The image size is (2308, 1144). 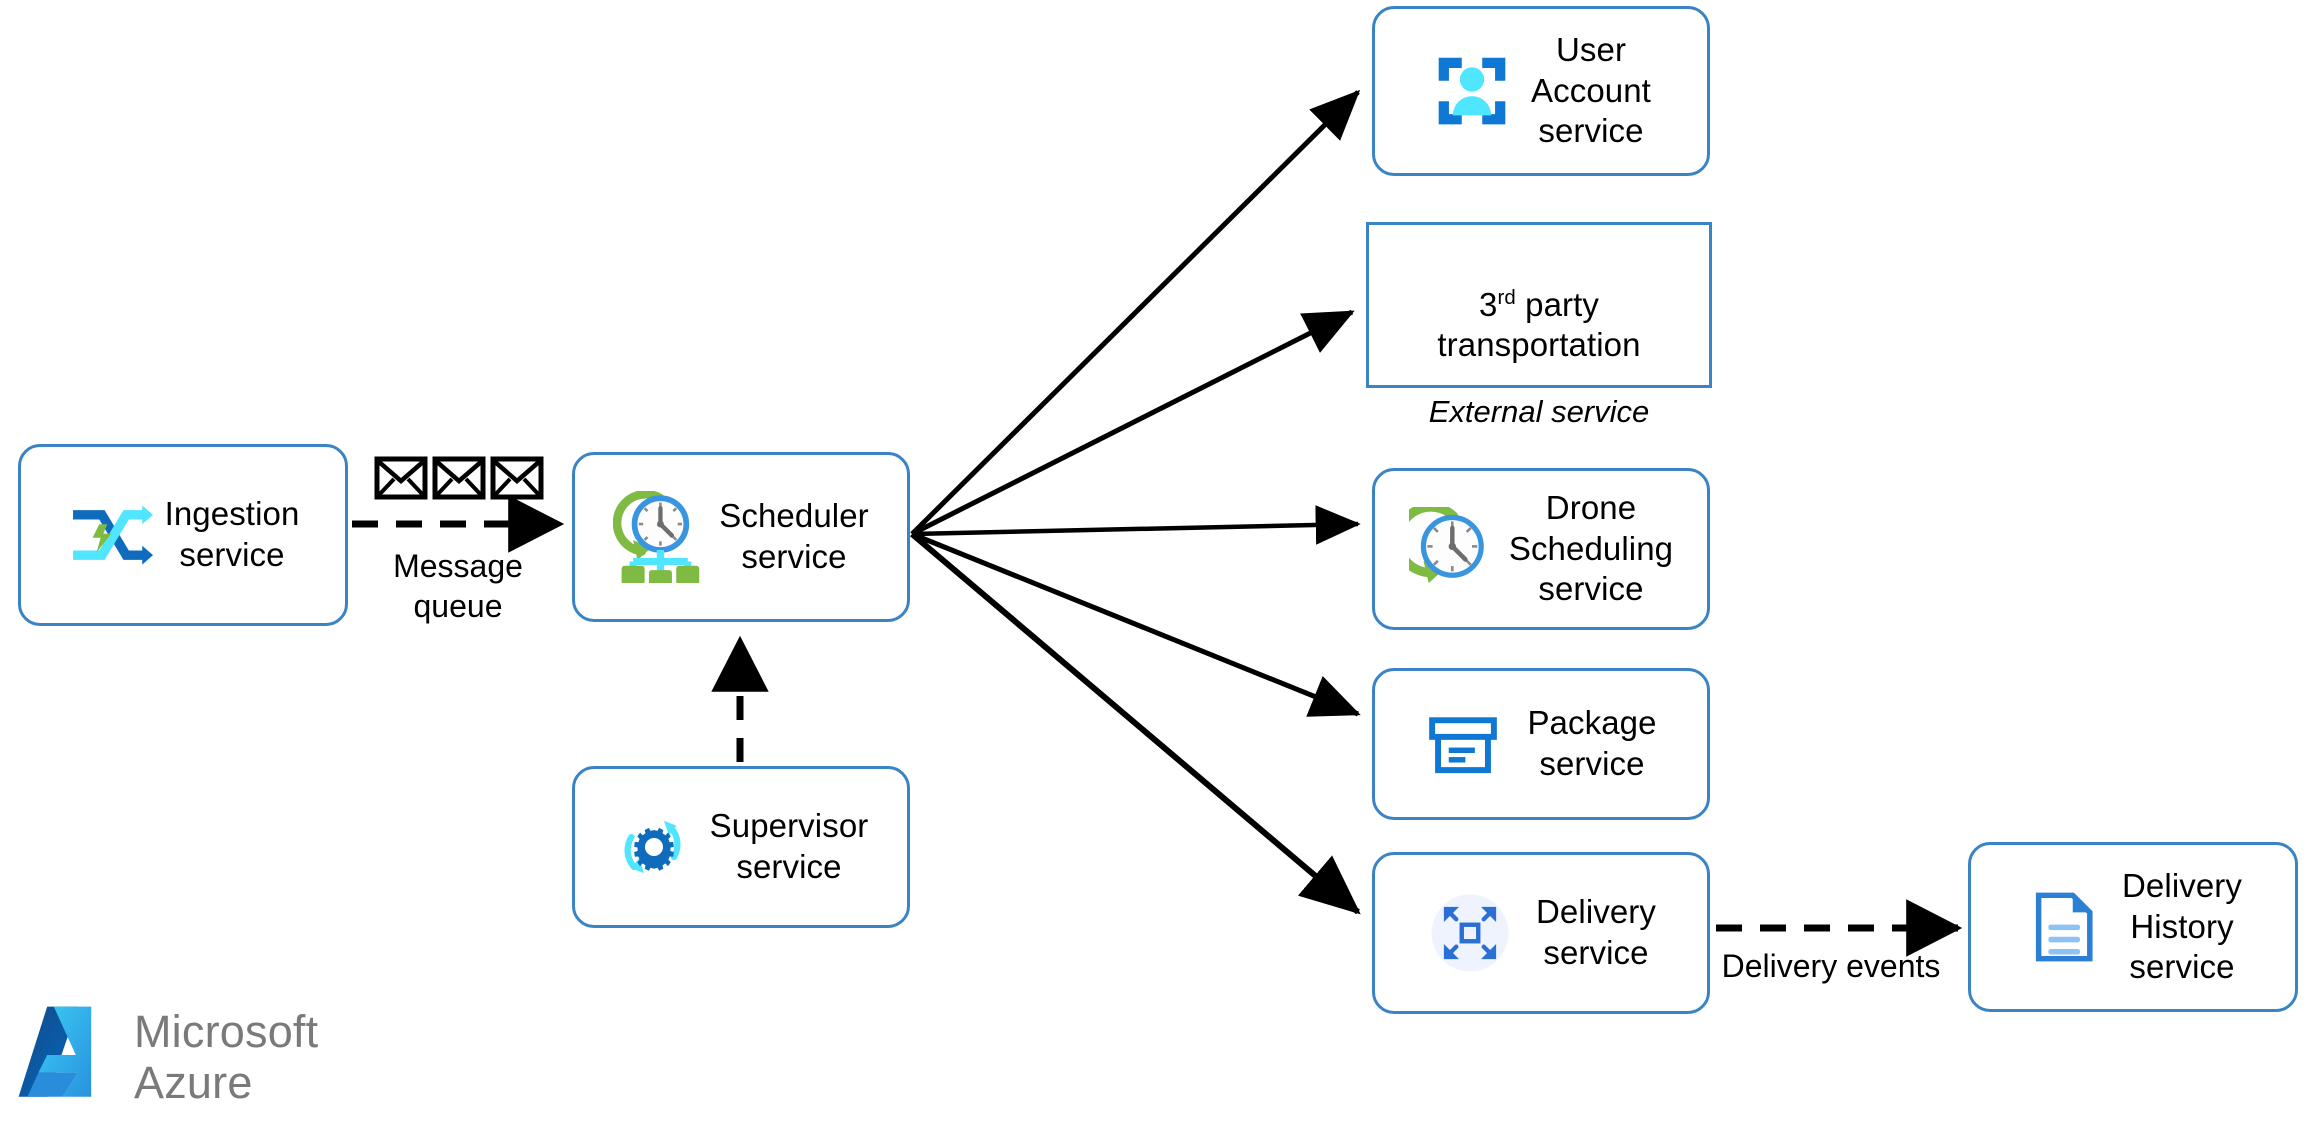 I want to click on node-label-third-party-transportation: 3rd party transportation, so click(x=1539, y=305).